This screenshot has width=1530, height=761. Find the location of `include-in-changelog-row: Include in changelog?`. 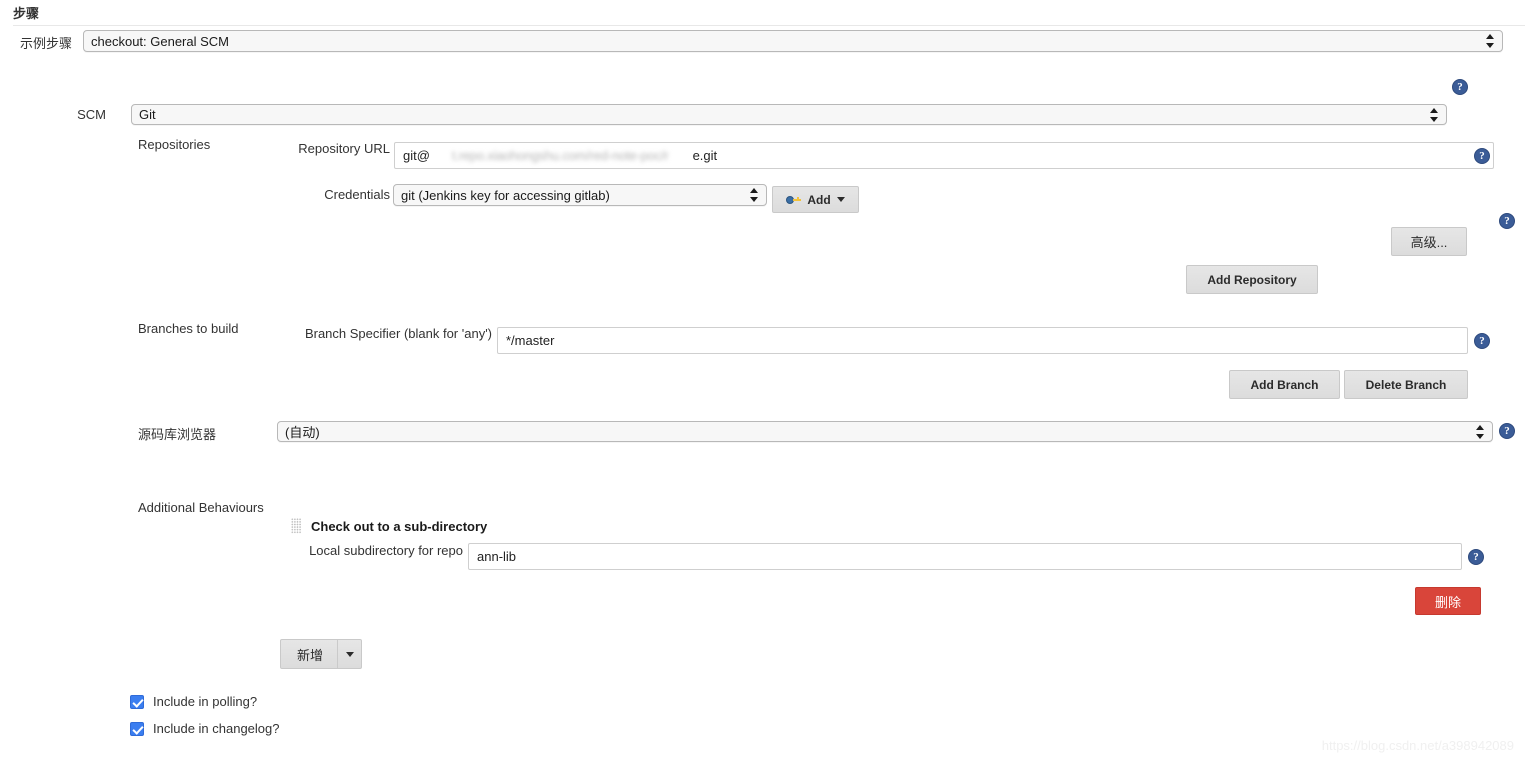

include-in-changelog-row: Include in changelog? is located at coordinates (205, 728).